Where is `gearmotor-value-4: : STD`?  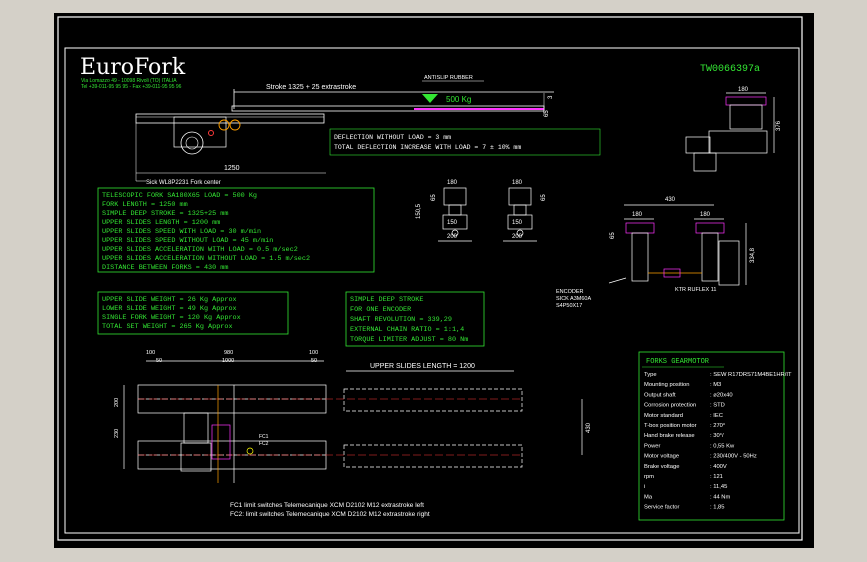 gearmotor-value-4: : STD is located at coordinates (717, 406).